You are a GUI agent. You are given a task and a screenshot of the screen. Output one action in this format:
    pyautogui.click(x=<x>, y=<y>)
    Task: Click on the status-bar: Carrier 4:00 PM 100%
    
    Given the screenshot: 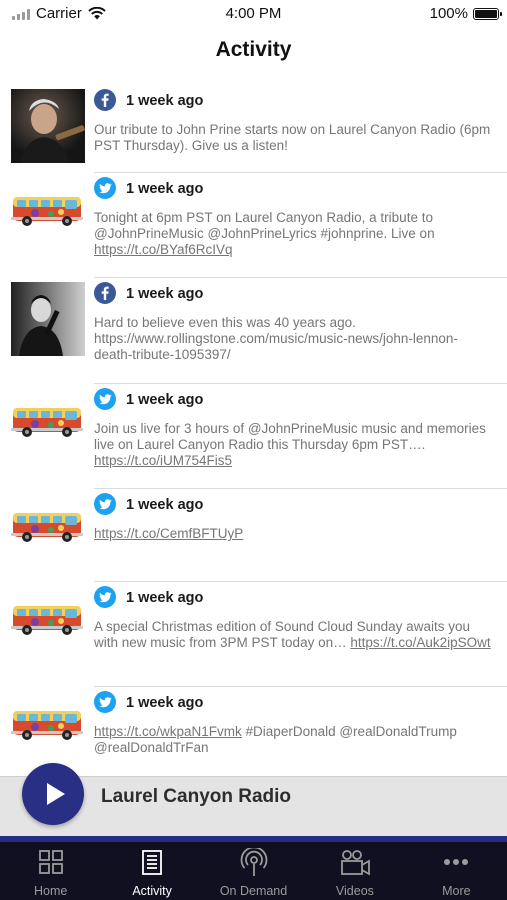 What is the action you would take?
    pyautogui.click(x=253, y=14)
    